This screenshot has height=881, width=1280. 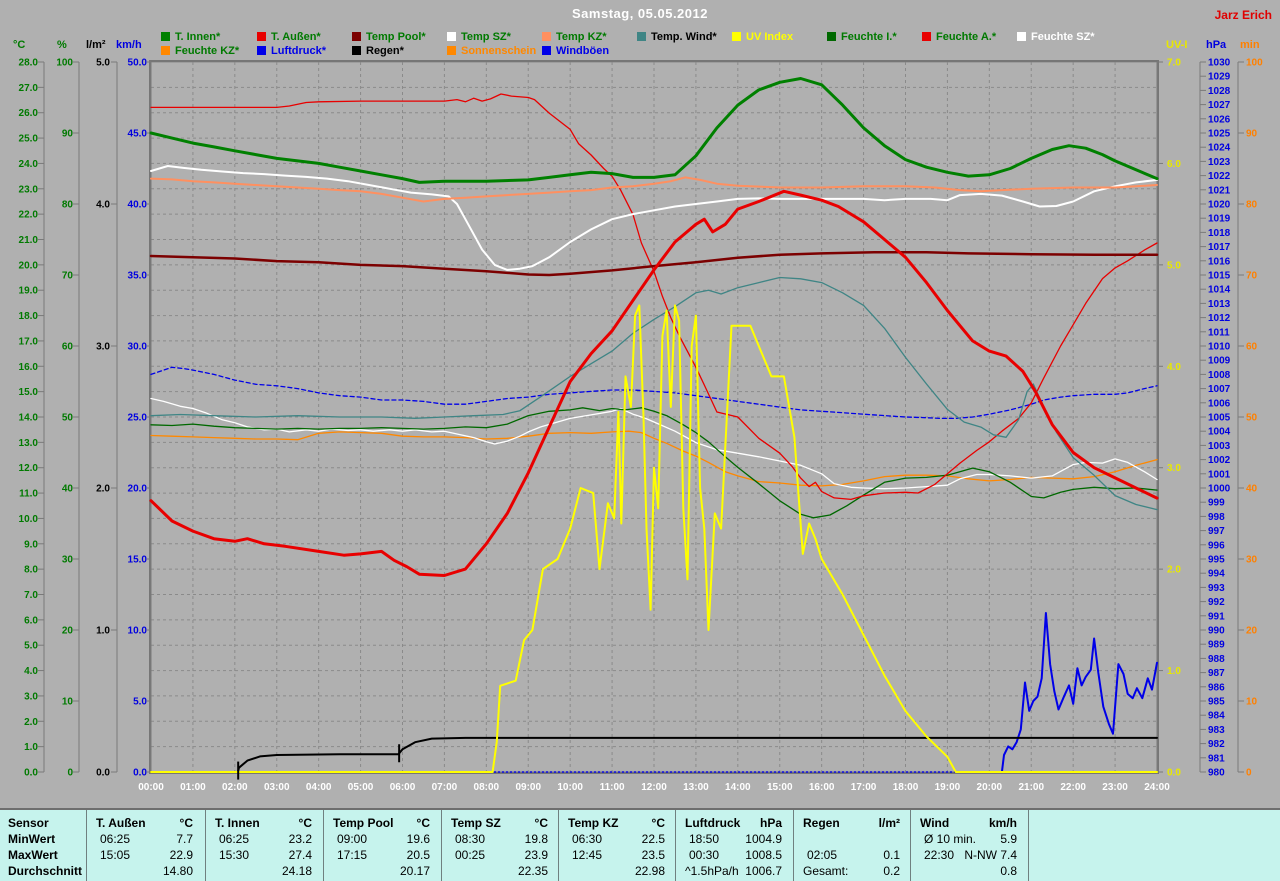 What do you see at coordinates (1219, 375) in the screenshot?
I see `svg-text: 1008` at bounding box center [1219, 375].